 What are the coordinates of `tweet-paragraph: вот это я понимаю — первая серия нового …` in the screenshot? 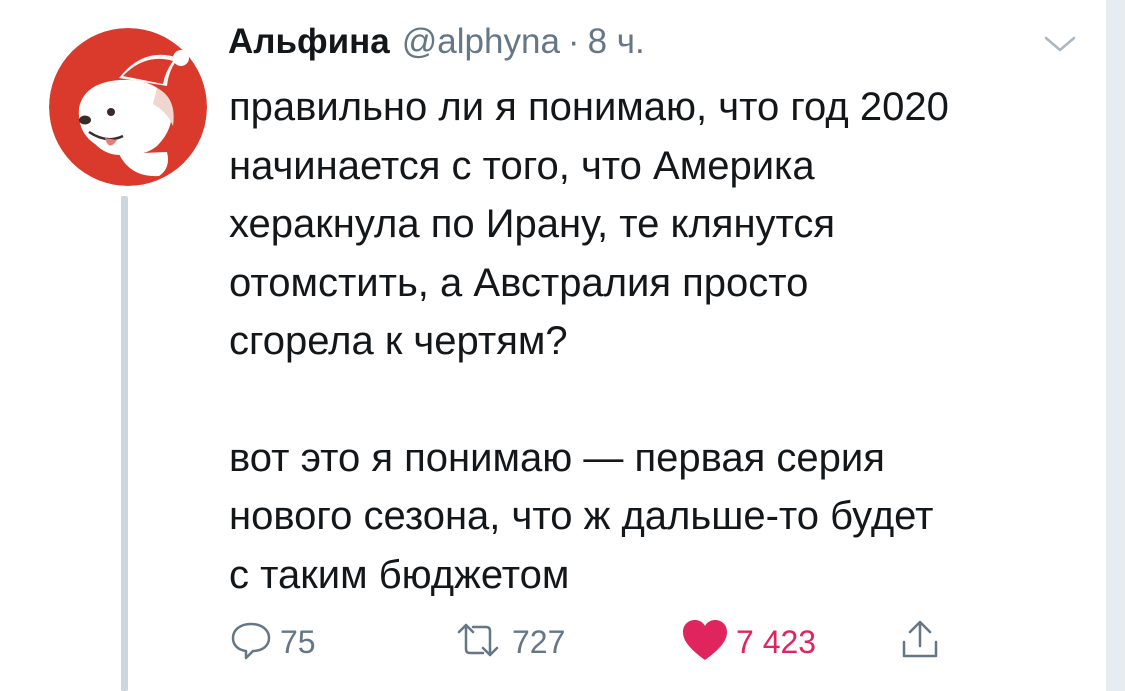 It's located at (581, 516).